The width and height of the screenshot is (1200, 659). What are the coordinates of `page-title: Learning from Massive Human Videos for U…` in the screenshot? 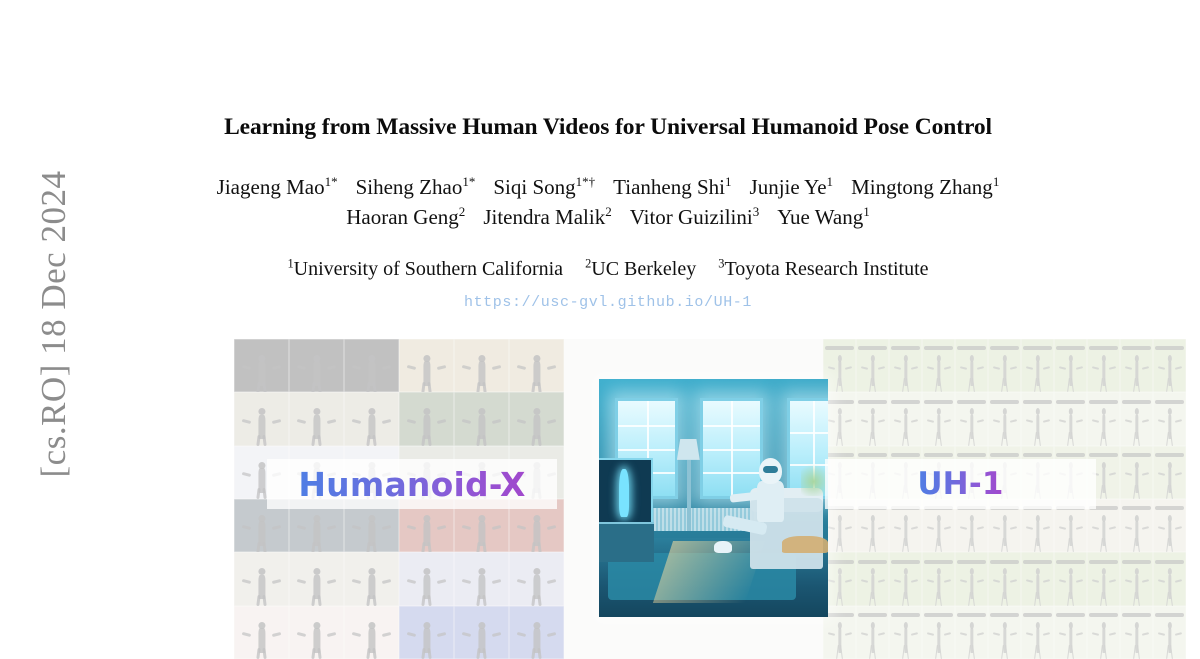 It's located at (608, 126).